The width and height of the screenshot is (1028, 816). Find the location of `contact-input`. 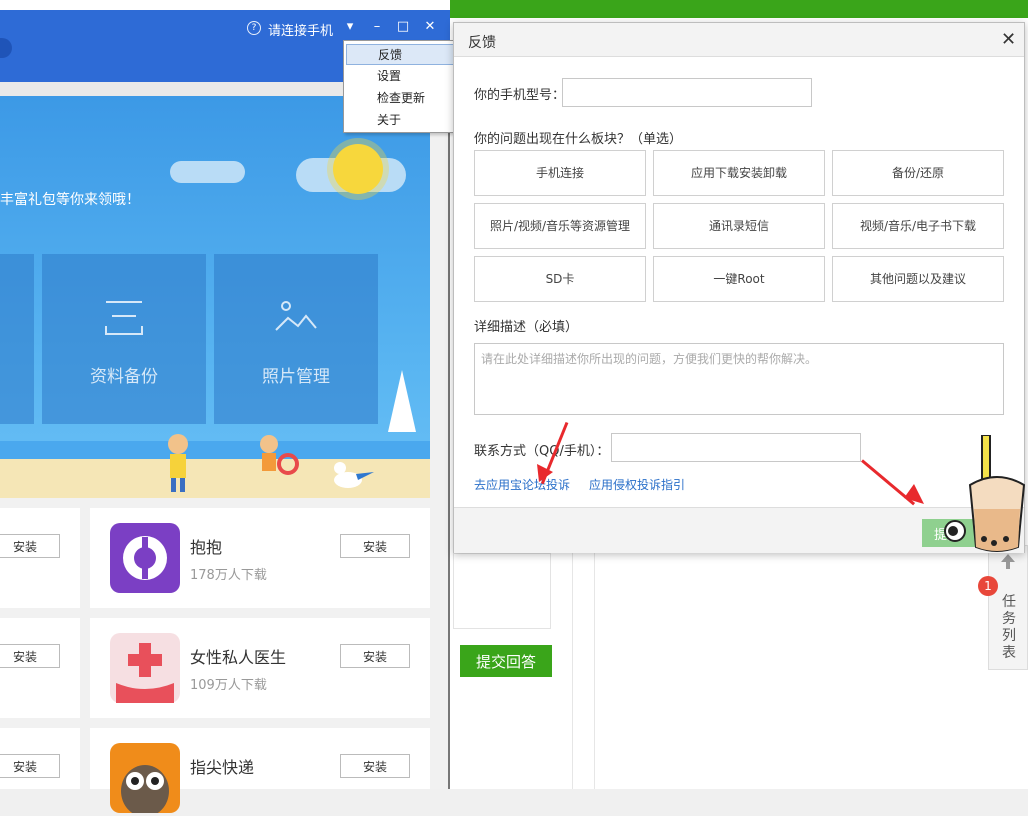

contact-input is located at coordinates (736, 447).